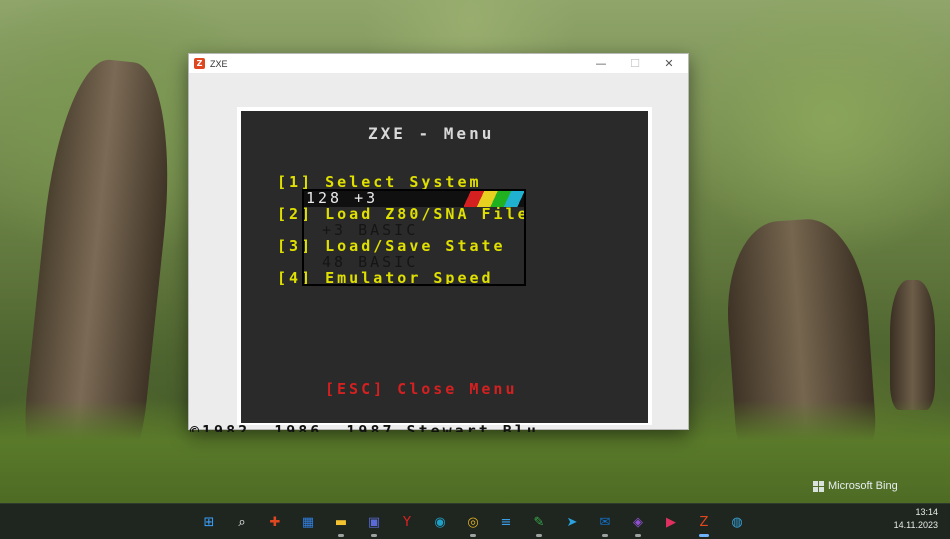 The width and height of the screenshot is (950, 539). I want to click on close-menu-hint: [ESC] Close Menu, so click(421, 389).